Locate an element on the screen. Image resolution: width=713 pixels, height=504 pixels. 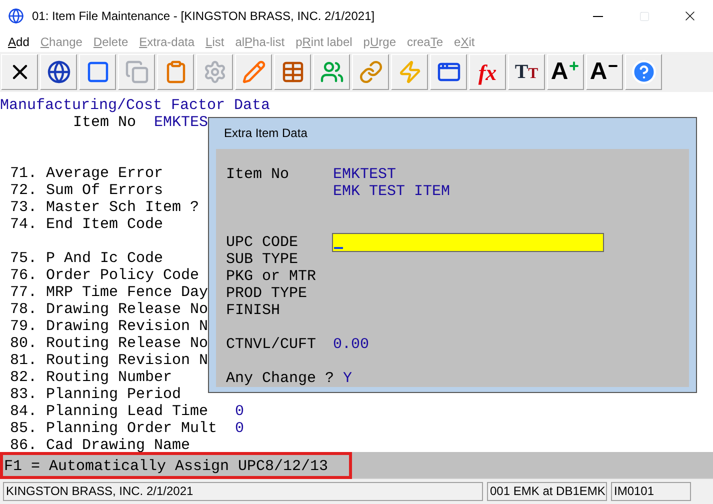
field-label: 86. Cad Drawing Name is located at coordinates (101, 445).